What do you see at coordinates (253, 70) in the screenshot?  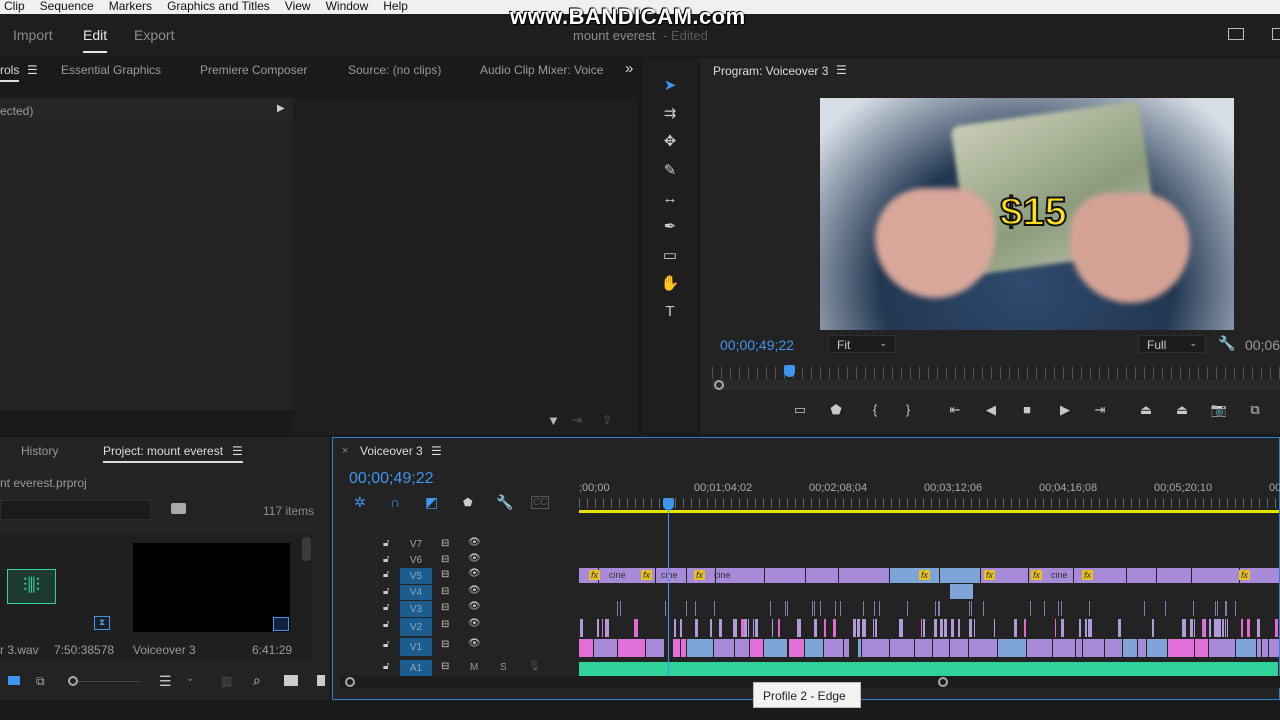 I see `tab-premiere-composer: Premiere Composer` at bounding box center [253, 70].